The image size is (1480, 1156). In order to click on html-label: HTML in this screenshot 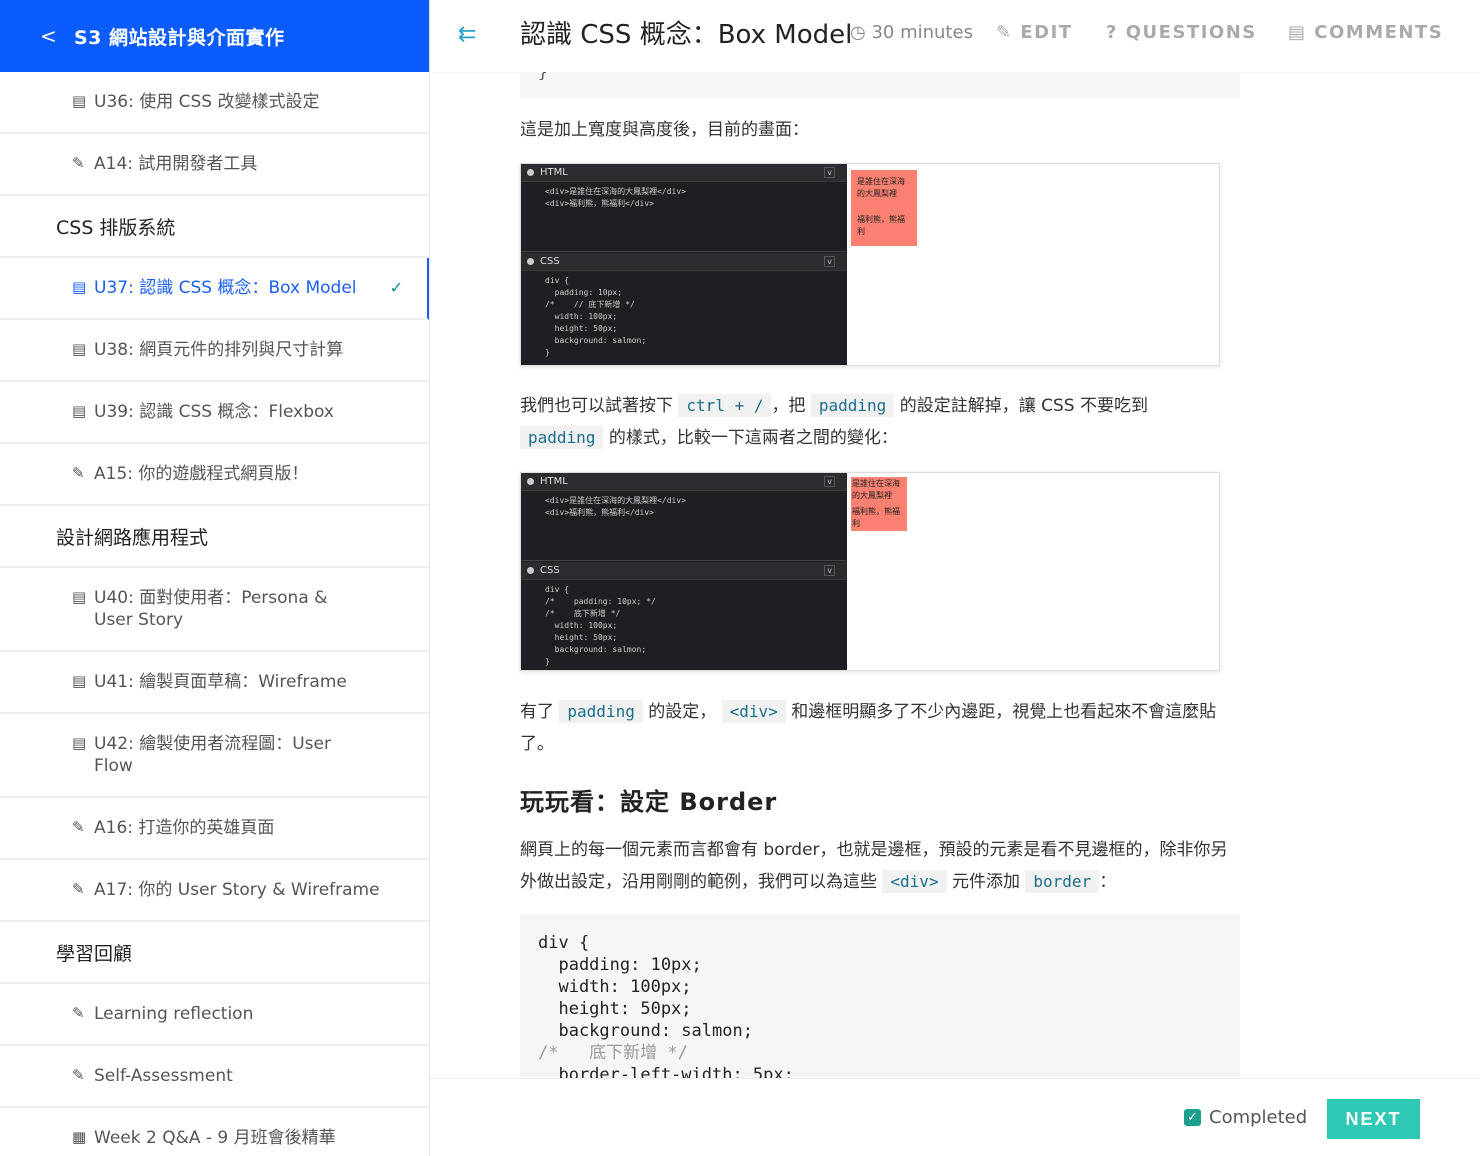, I will do `click(554, 172)`.